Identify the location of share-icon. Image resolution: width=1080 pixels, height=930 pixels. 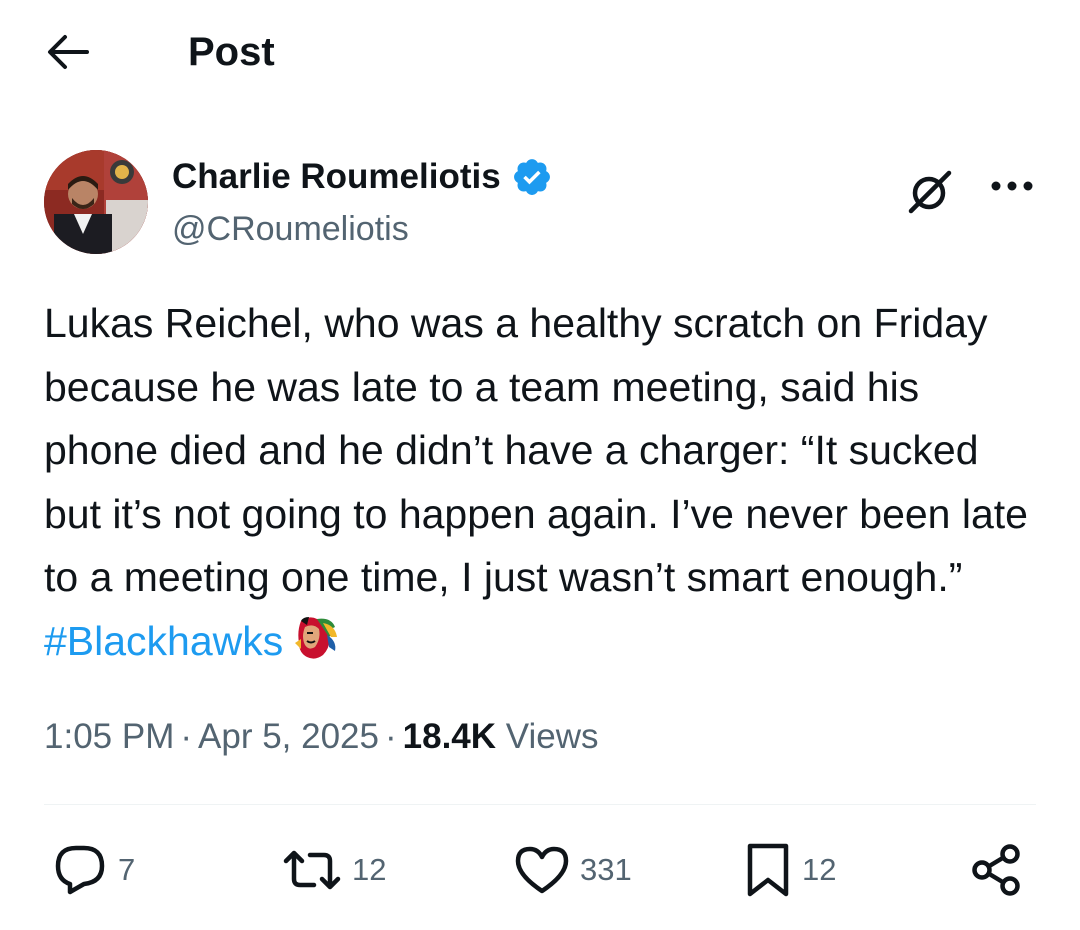
(996, 870).